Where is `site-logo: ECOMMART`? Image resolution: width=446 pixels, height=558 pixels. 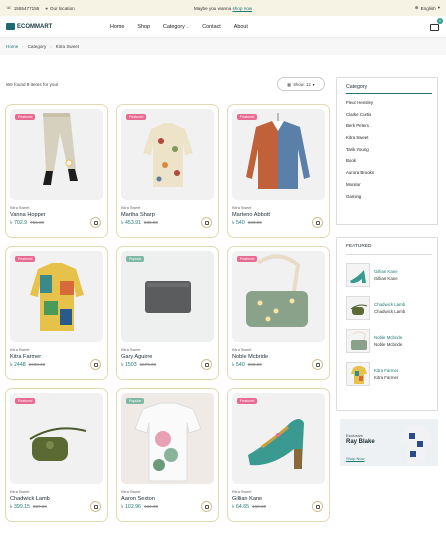
site-logo: ECOMMART is located at coordinates (29, 26).